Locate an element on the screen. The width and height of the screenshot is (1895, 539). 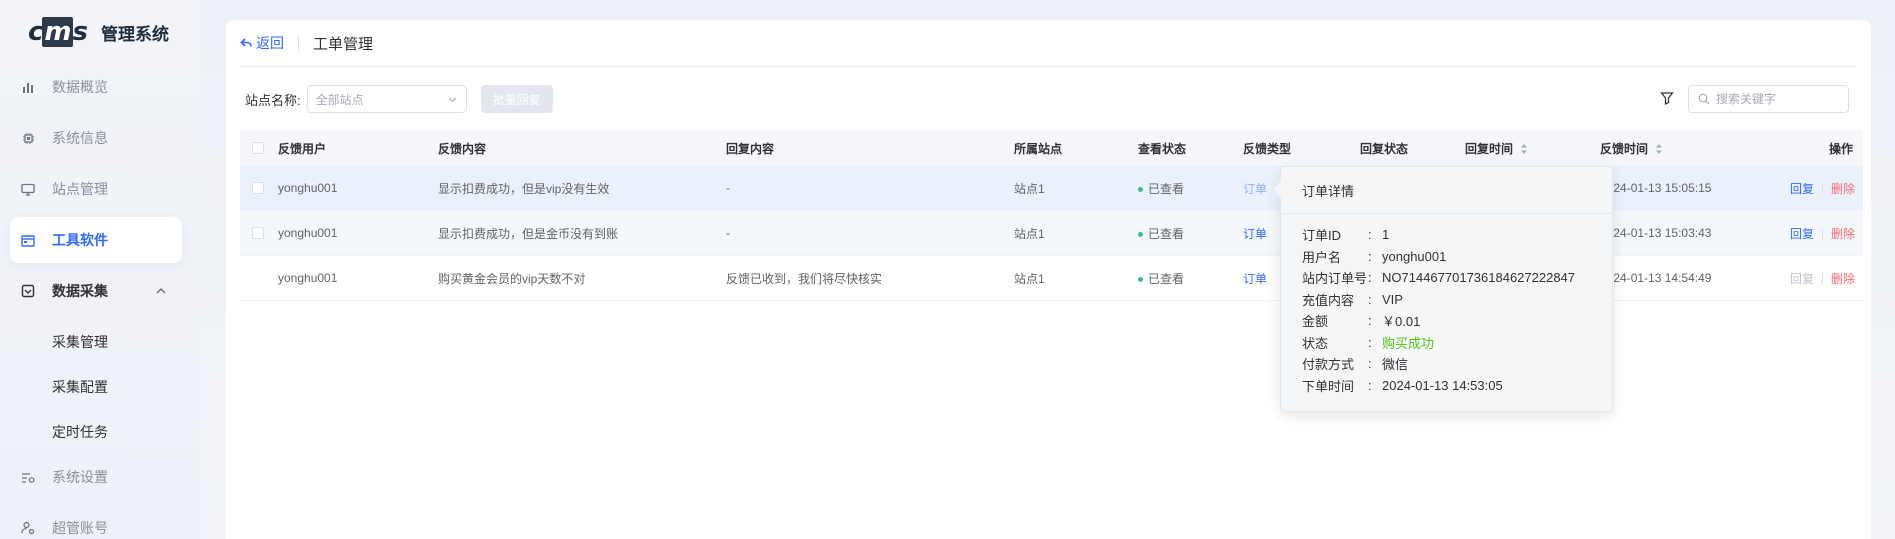
field-value: 微信 is located at coordinates (1395, 365).